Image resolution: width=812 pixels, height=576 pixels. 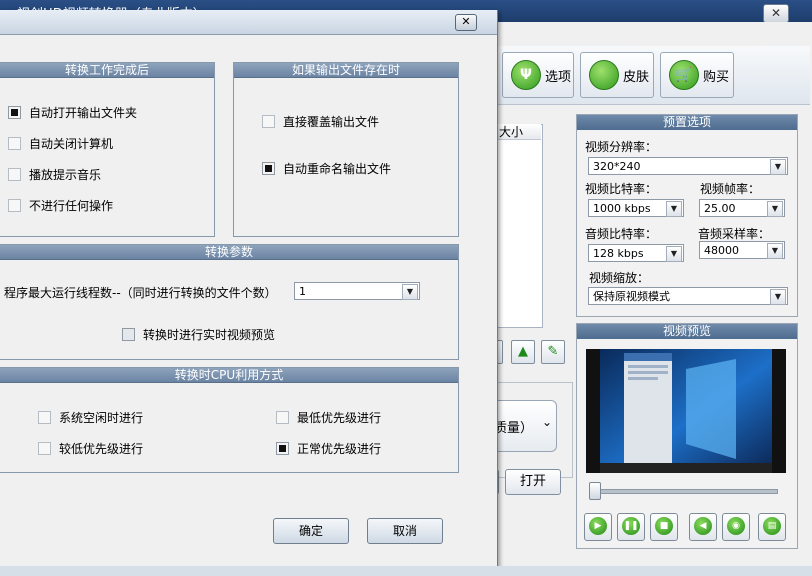 I want to click on if-exists-title: 如果输出文件存在时, so click(x=346, y=70).